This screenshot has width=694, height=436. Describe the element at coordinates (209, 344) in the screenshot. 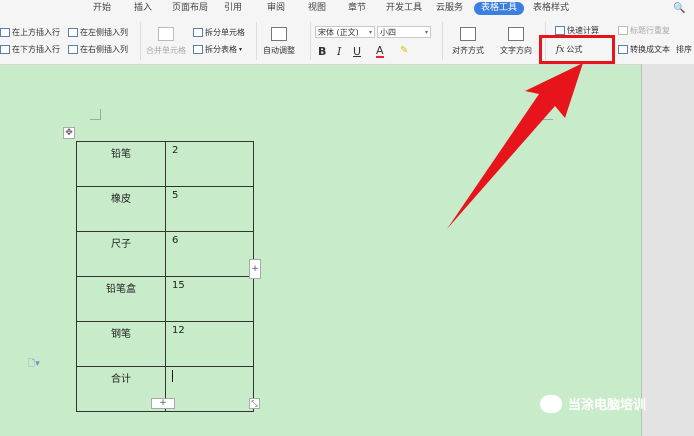

I see `item-value-cell: 12` at that location.